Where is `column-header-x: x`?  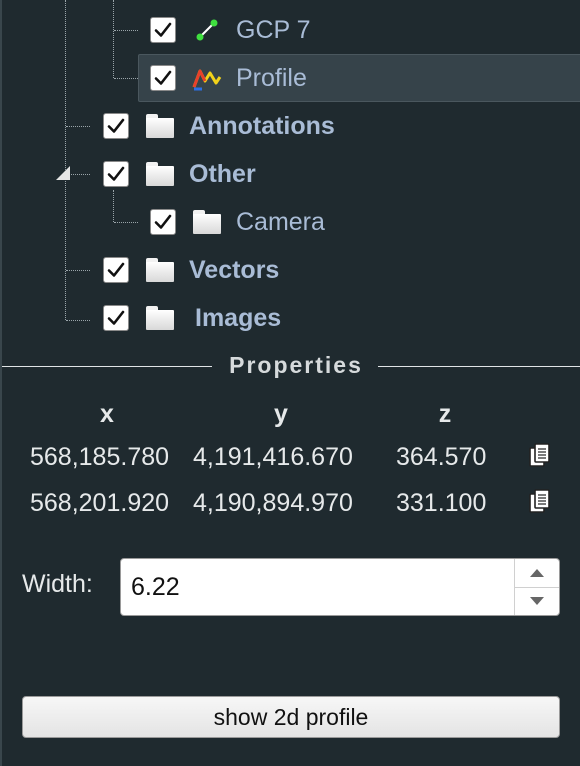
column-header-x: x is located at coordinates (107, 414).